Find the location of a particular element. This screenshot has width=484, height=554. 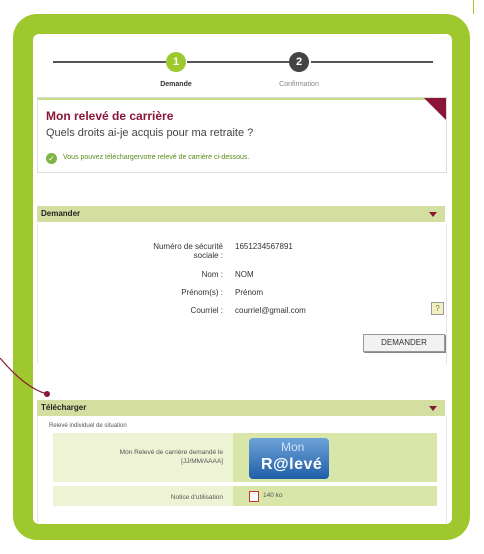

pdf-icon is located at coordinates (254, 496).